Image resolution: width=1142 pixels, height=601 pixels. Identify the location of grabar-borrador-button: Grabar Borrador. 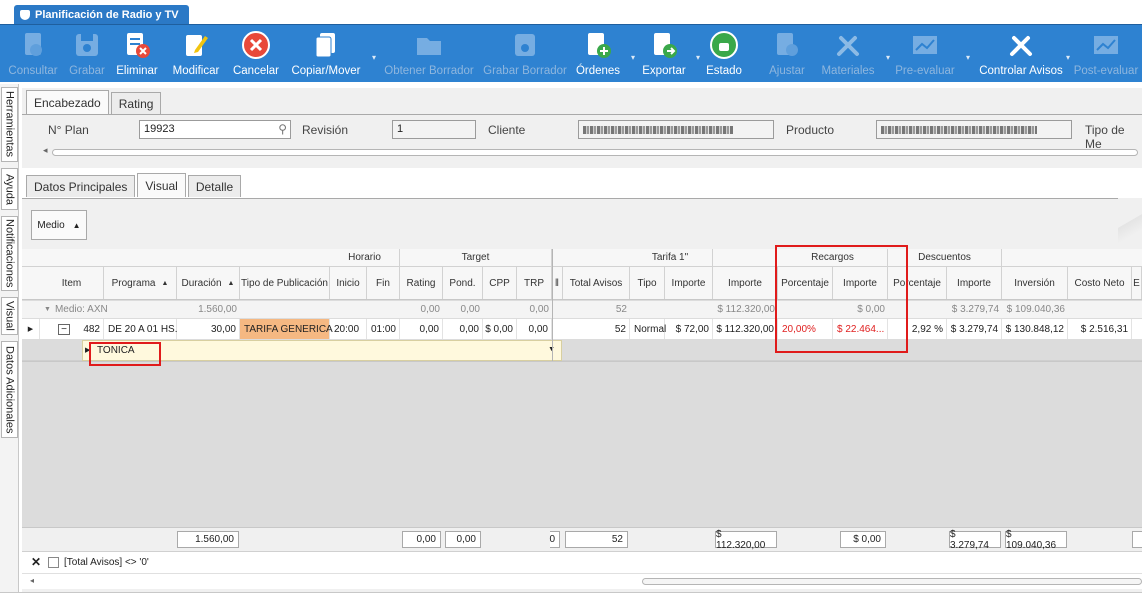
(525, 54).